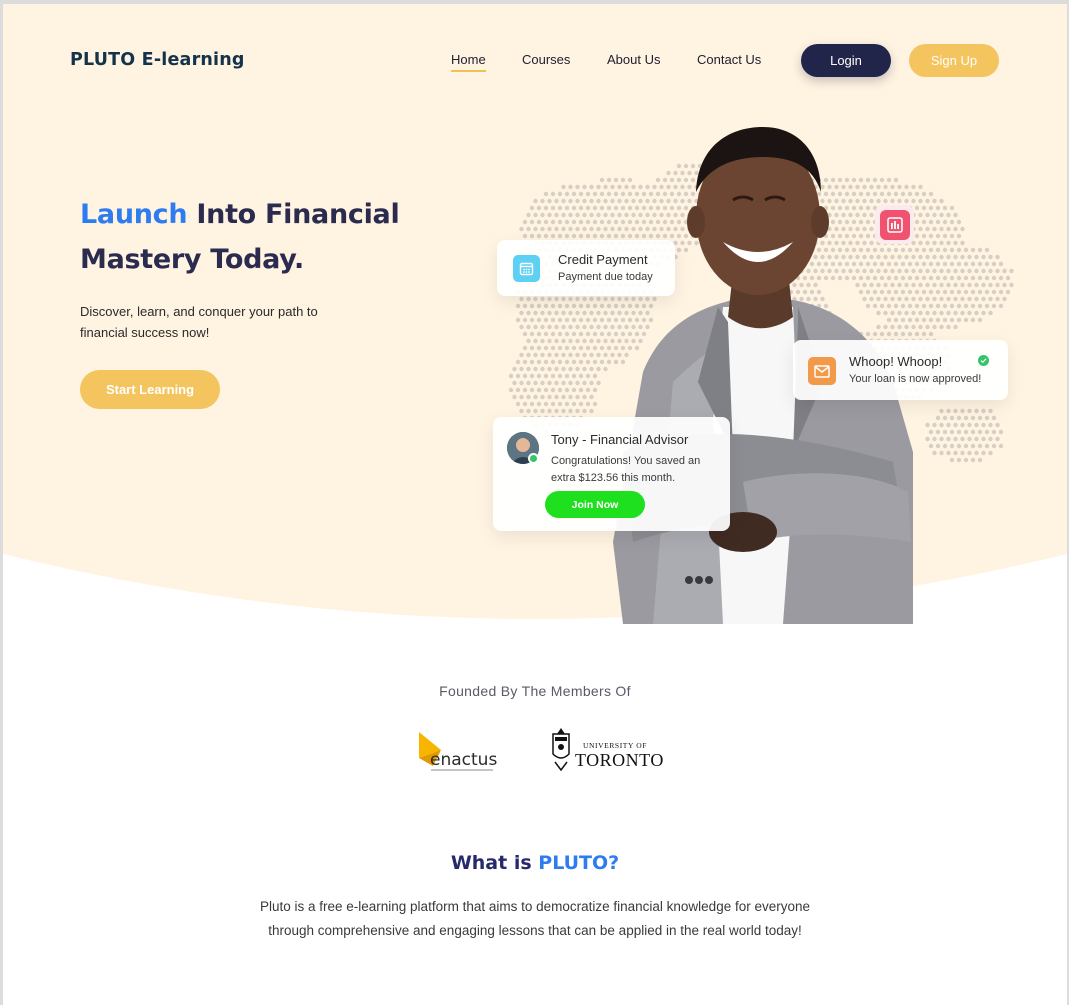  I want to click on what-is-accent: PLUTO?, so click(579, 863).